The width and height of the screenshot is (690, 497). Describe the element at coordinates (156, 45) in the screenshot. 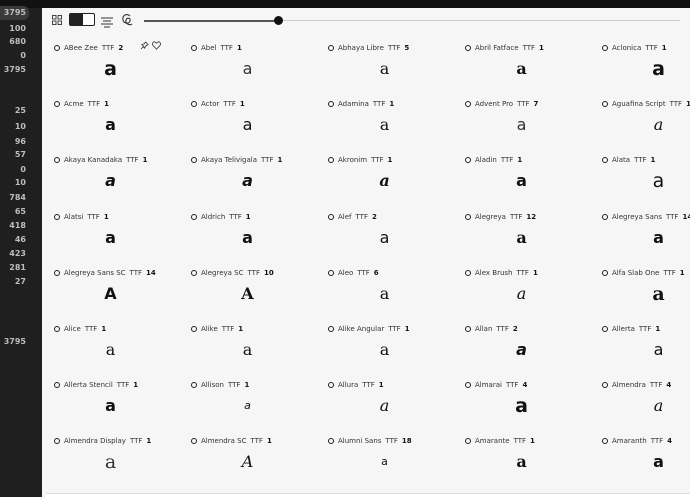

I see `heart-icon` at that location.